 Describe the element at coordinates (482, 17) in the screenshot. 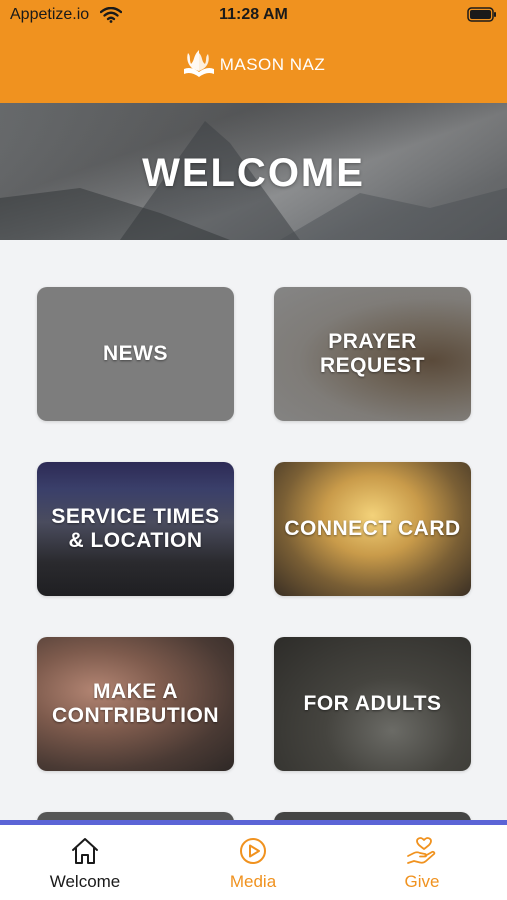

I see `battery-icon` at that location.